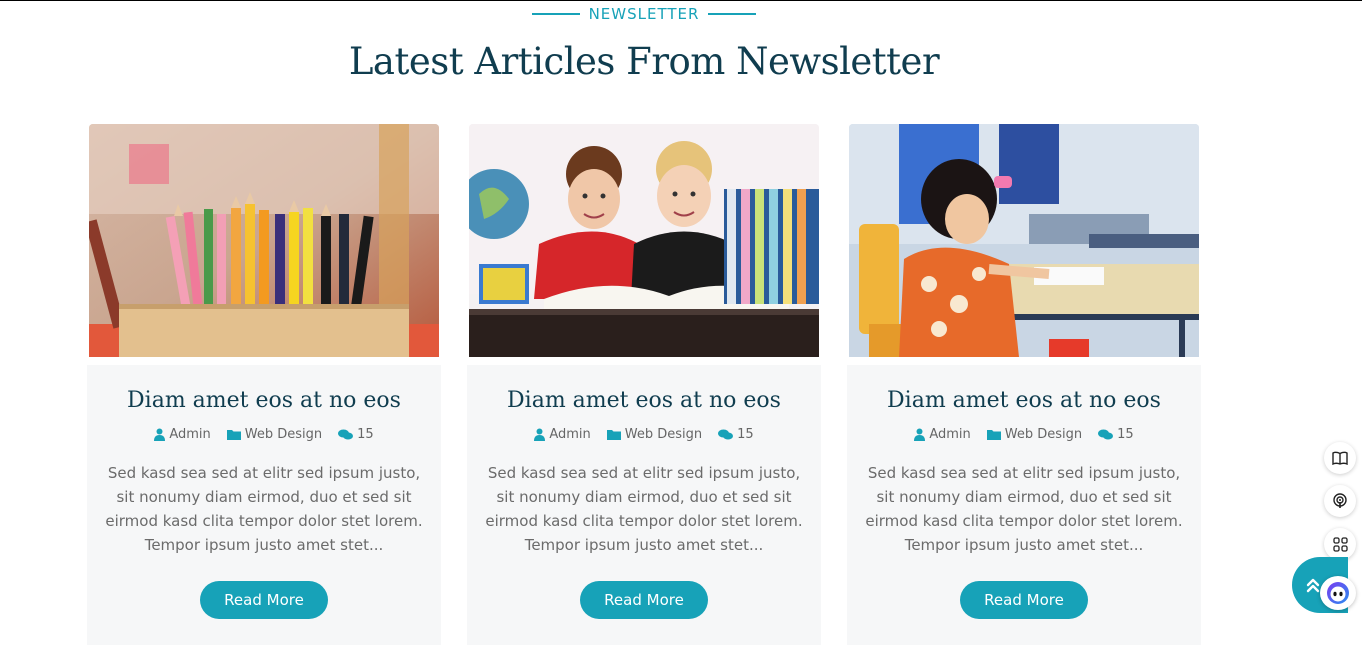 The height and width of the screenshot is (645, 1362). Describe the element at coordinates (1313, 585) in the screenshot. I see `double-chevron-up-icon` at that location.